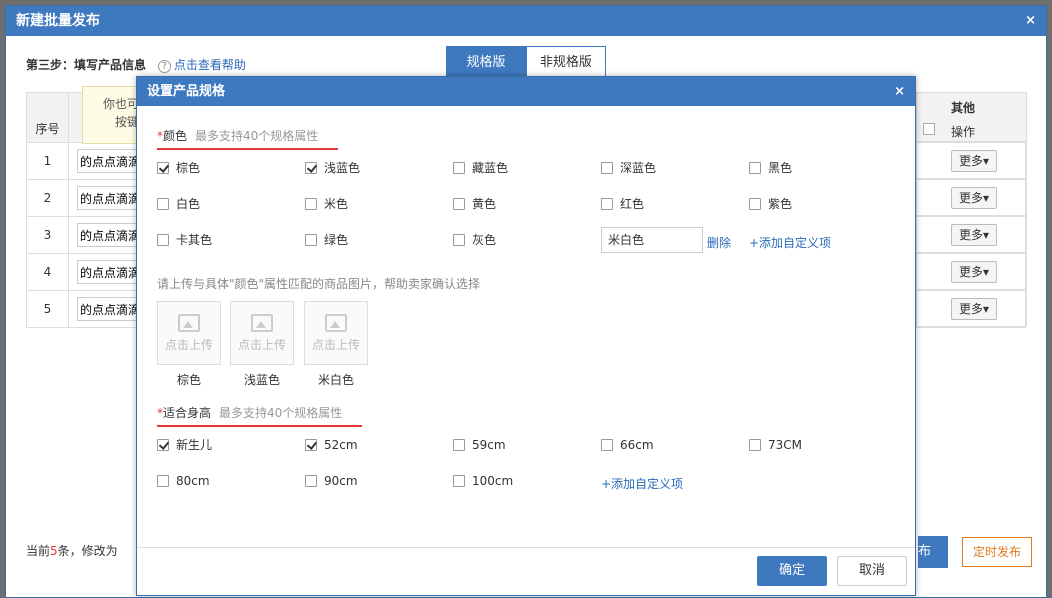  I want to click on option-checkbox: 90cm, so click(331, 481).